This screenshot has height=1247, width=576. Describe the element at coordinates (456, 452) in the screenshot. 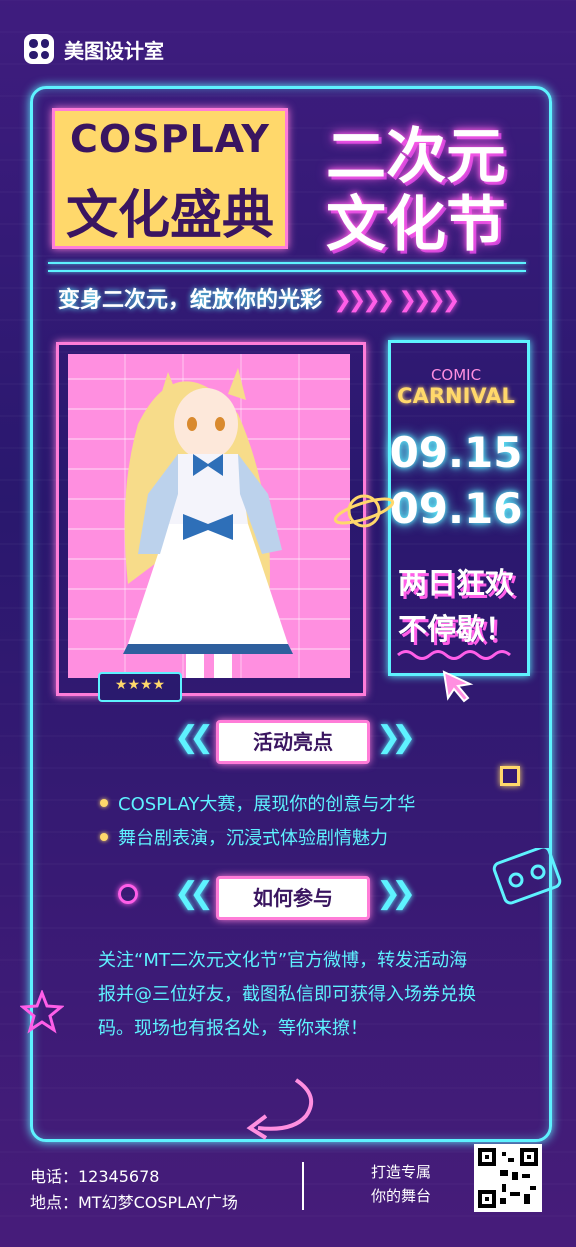

I see `date-start: 09.15` at that location.